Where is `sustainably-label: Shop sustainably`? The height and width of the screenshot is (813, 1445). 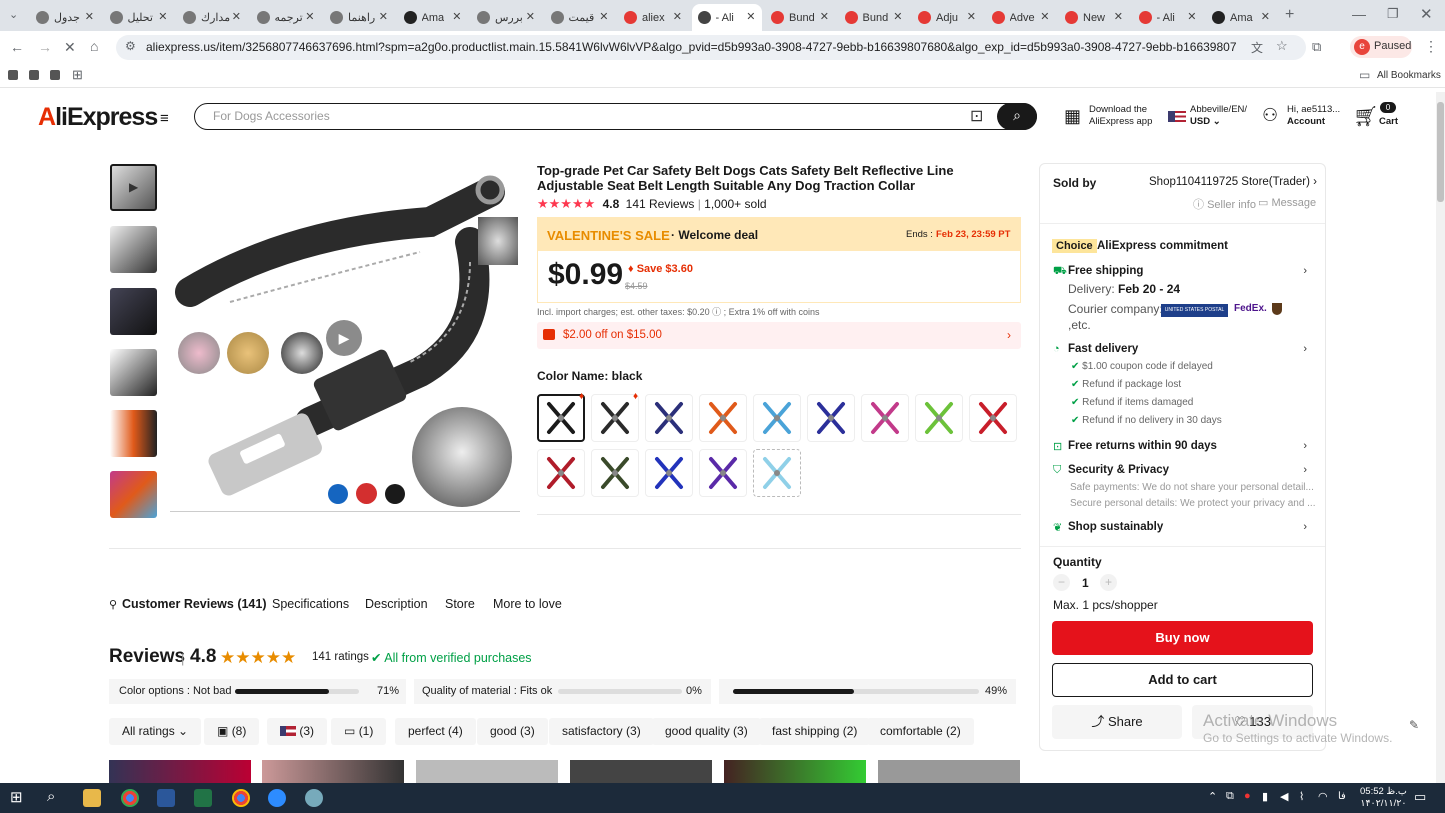
sustainably-label: Shop sustainably is located at coordinates (1115, 527).